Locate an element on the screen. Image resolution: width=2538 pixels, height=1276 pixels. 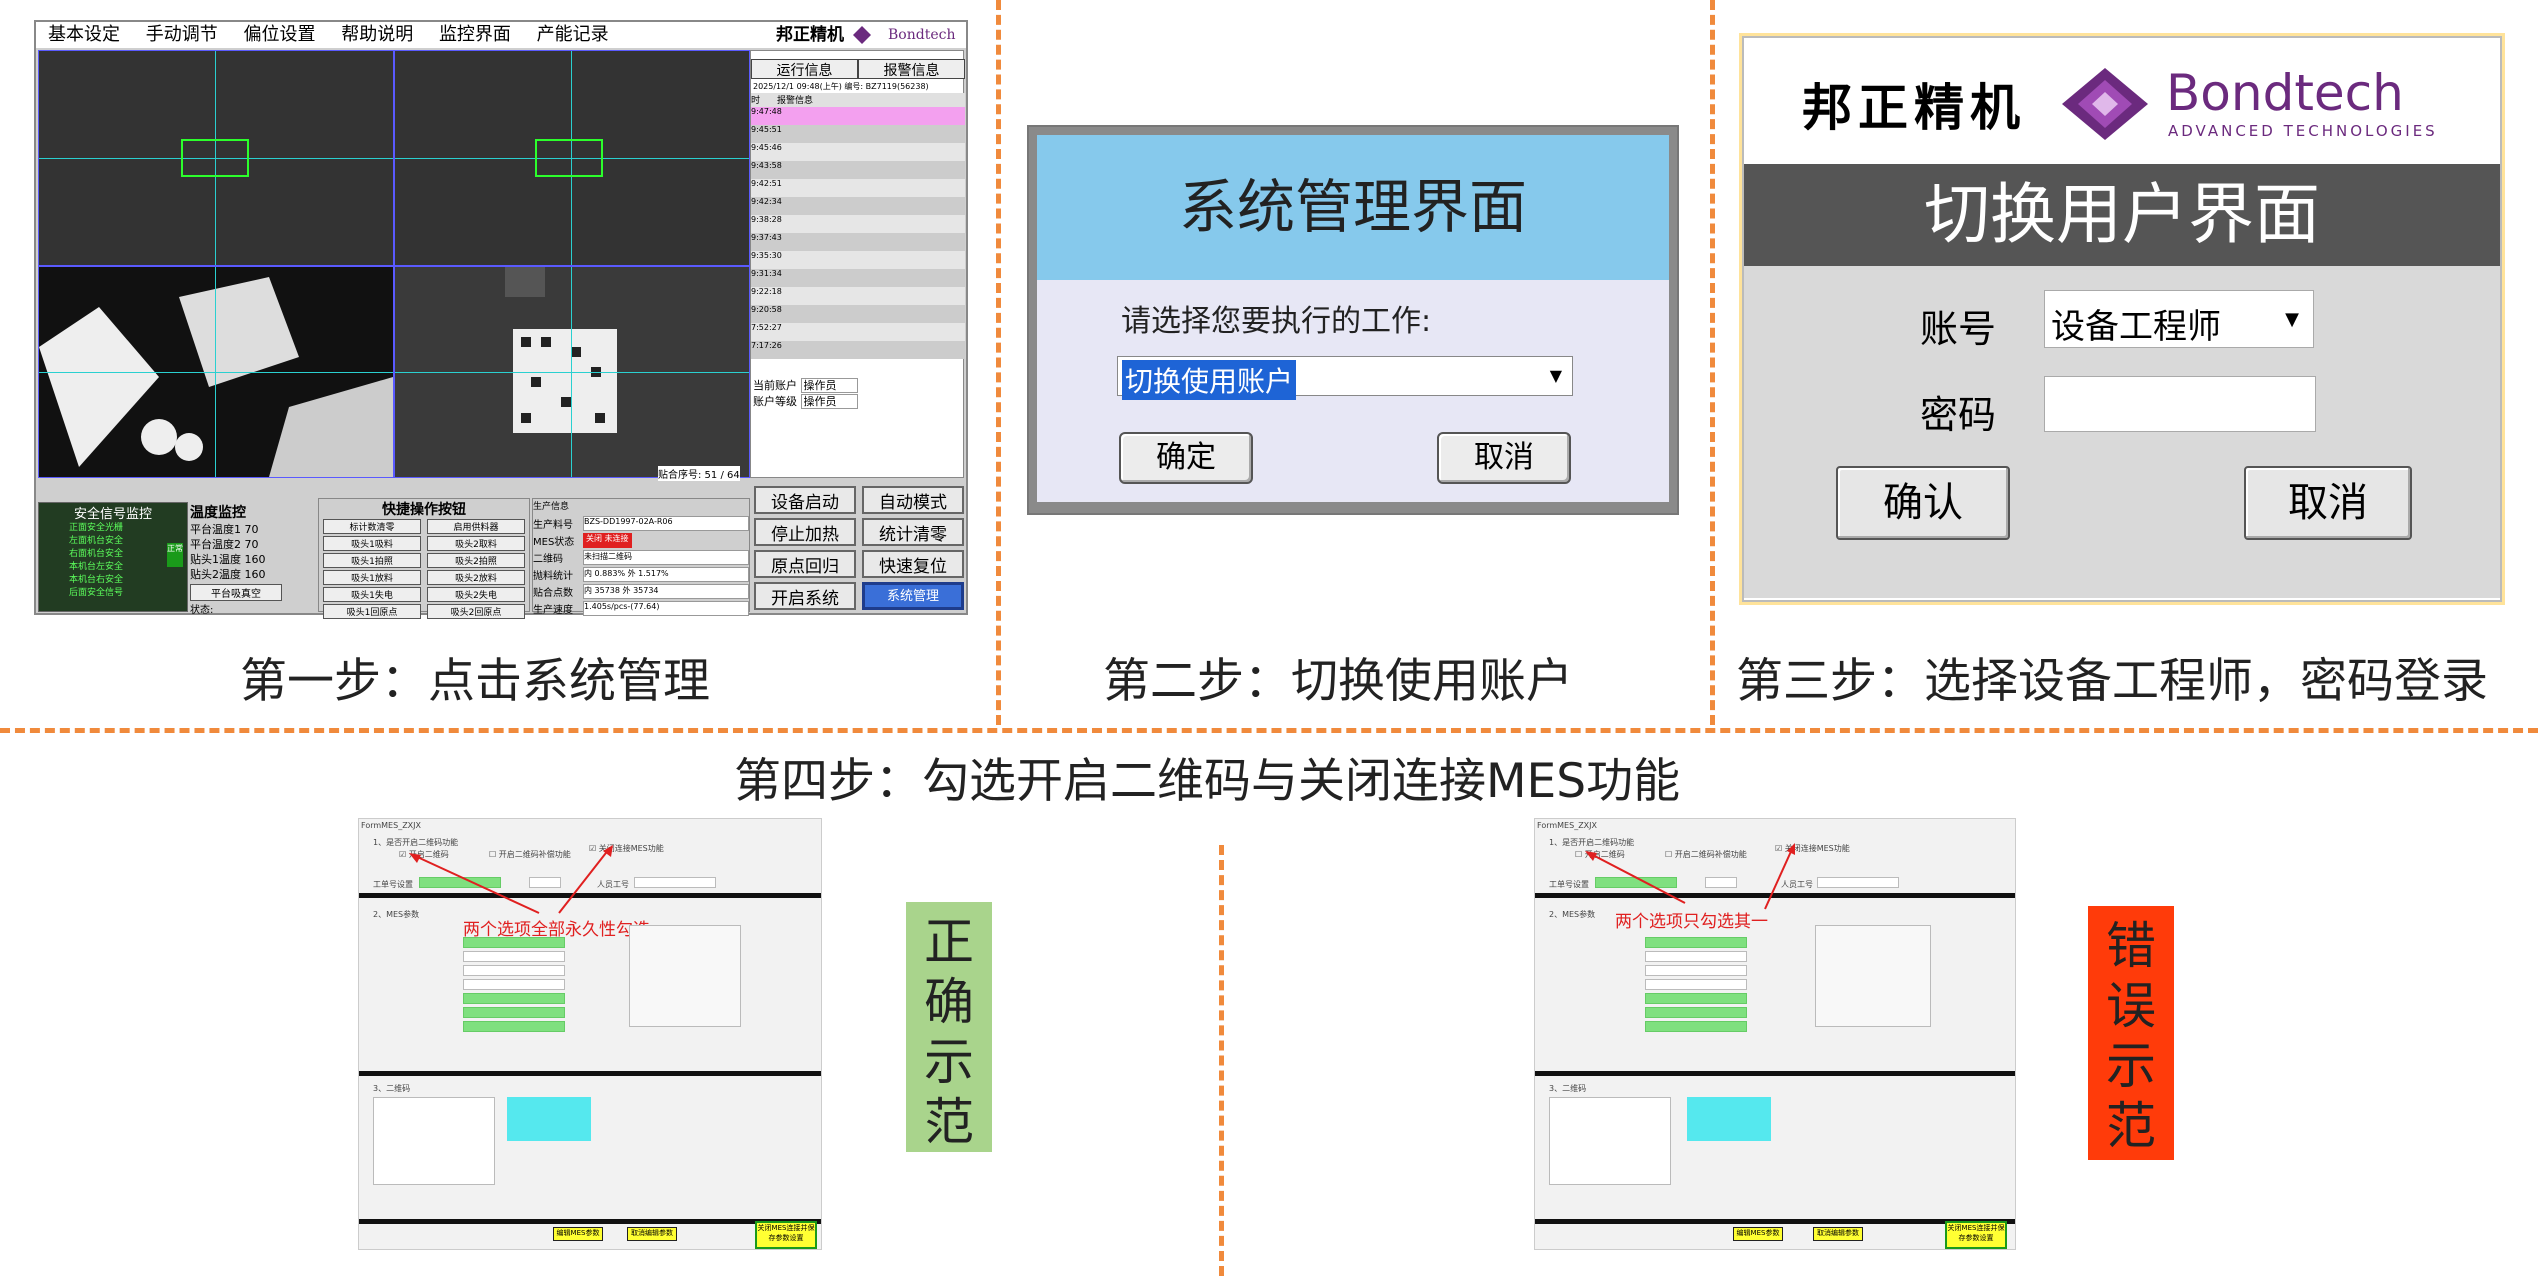
quick-reset-button: 快速复位 is located at coordinates (913, 564).